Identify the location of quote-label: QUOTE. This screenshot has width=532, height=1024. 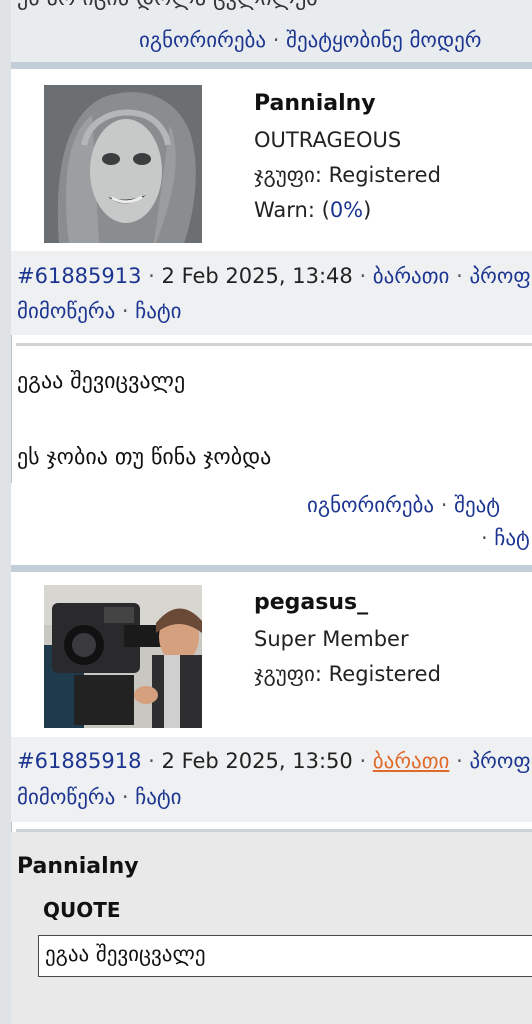
(82, 910).